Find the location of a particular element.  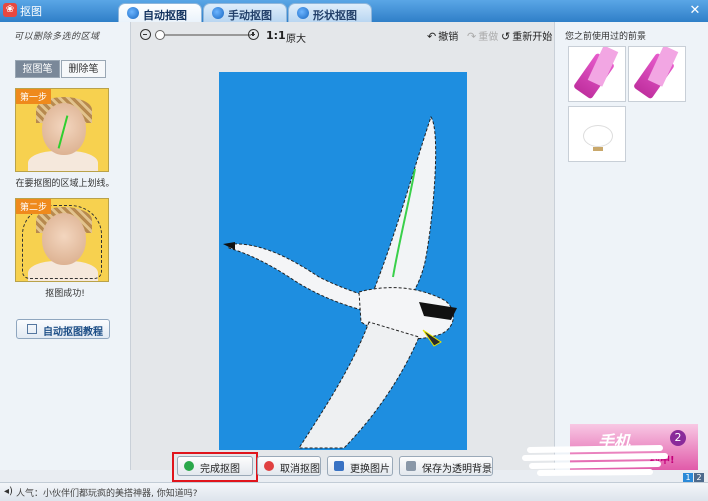

tab-auto-cutout: 自动抠图 is located at coordinates (160, 12).